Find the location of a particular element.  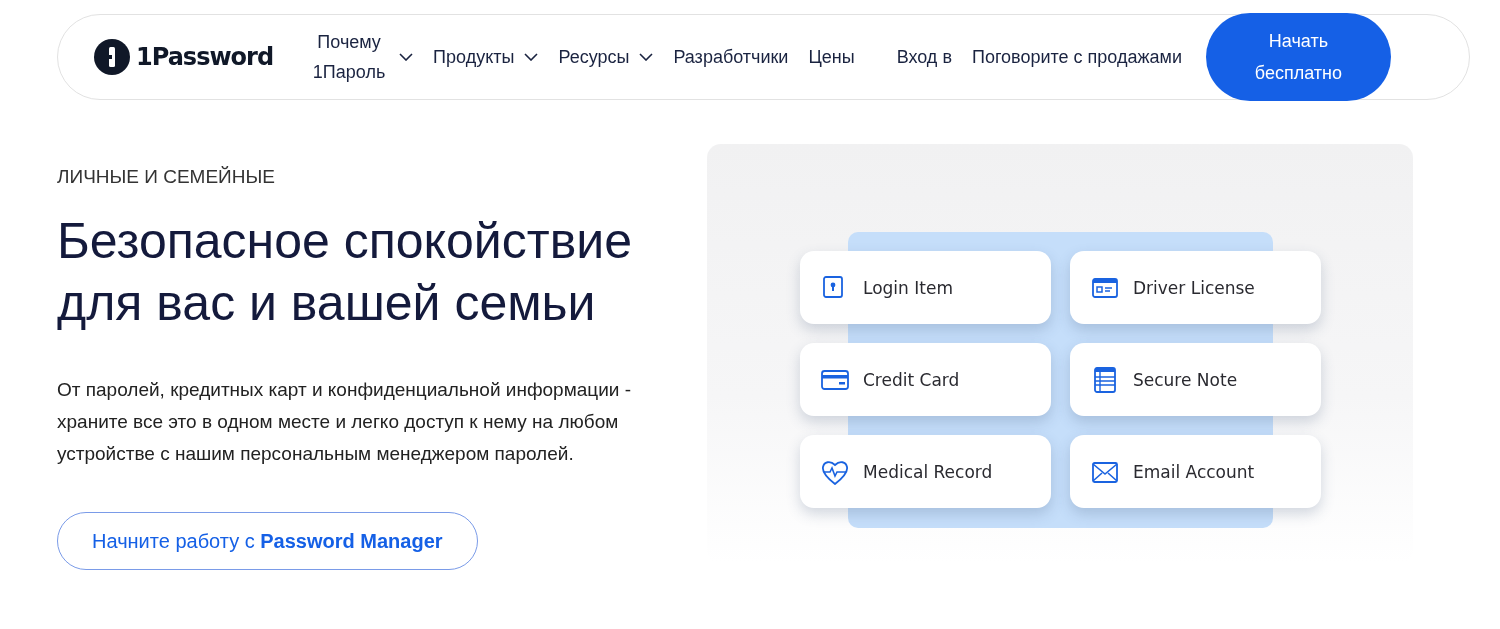

item-card: Secure Note is located at coordinates (1195, 379).